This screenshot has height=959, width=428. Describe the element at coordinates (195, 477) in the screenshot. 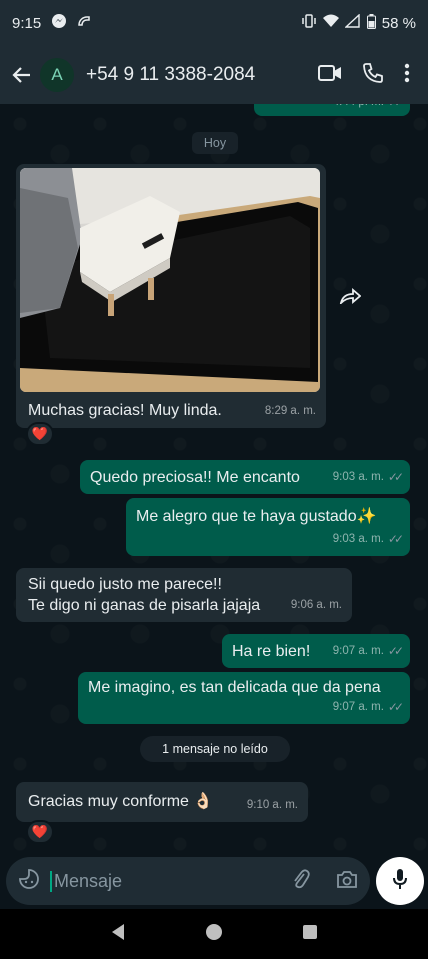

I see `message-text: Quedo preciosa!! Me encanto` at that location.